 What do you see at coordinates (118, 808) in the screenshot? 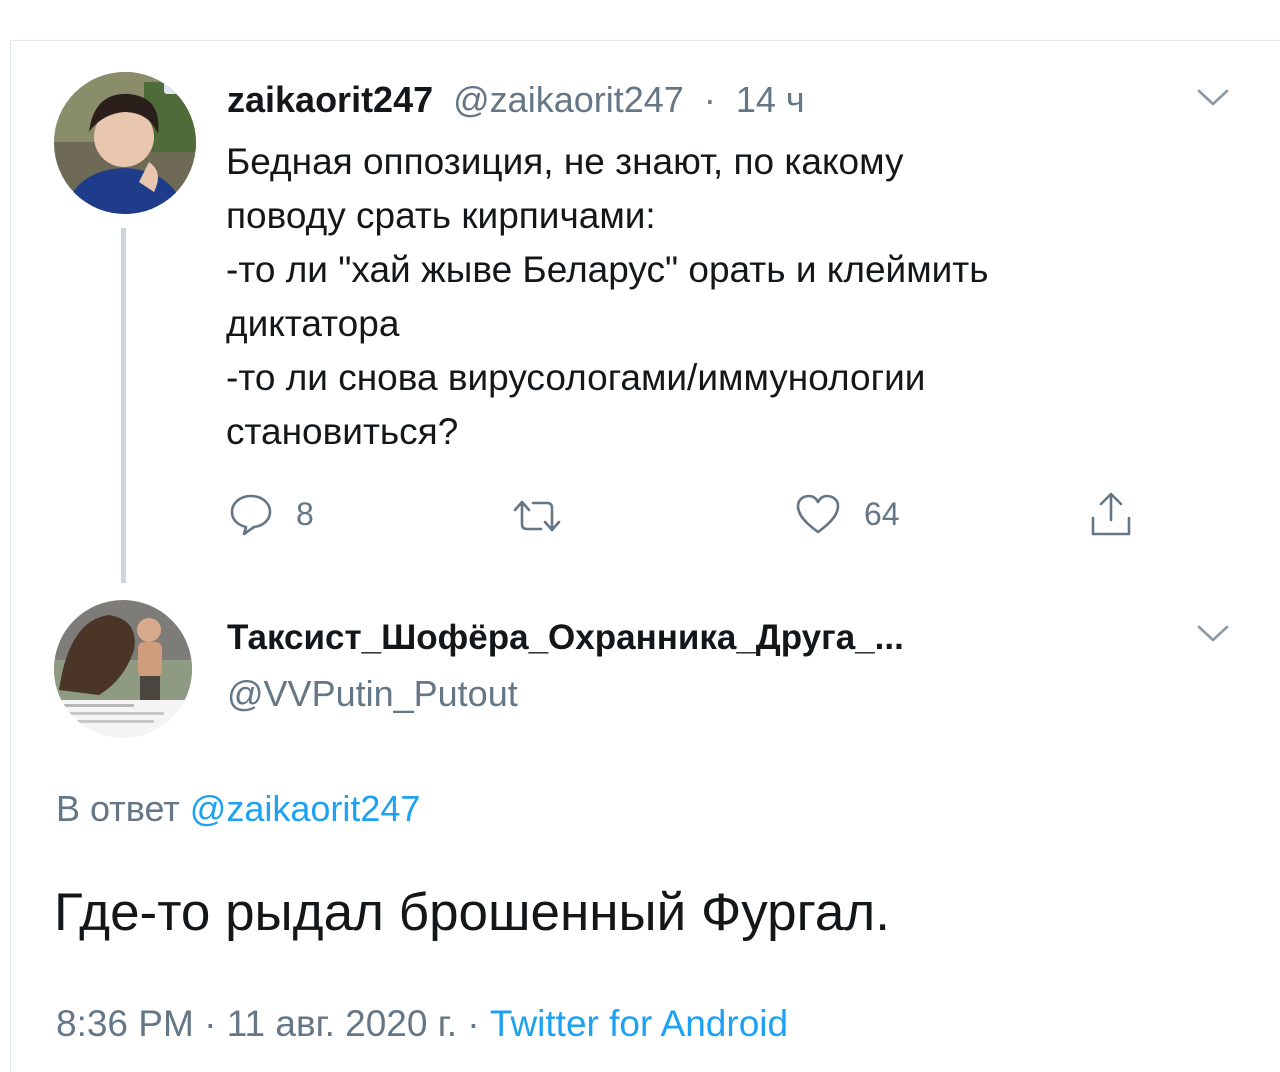
I see `replying-prefix: В ответ` at bounding box center [118, 808].